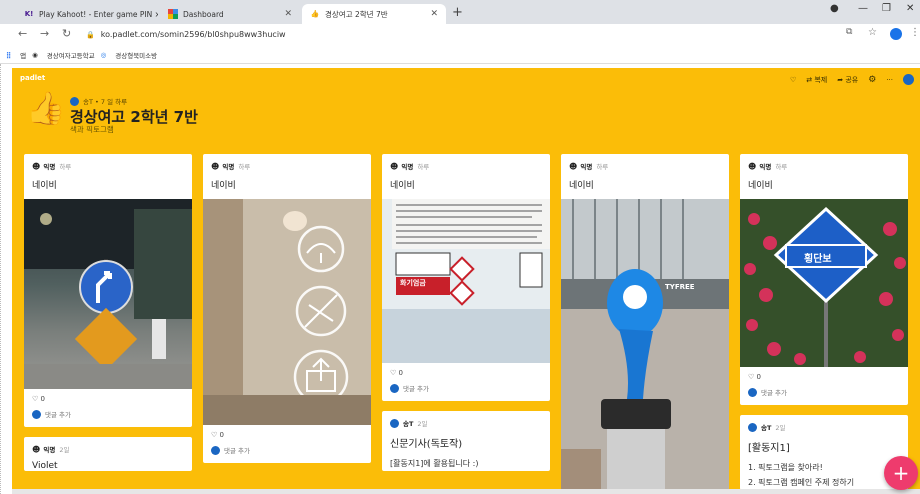  What do you see at coordinates (426, 444) in the screenshot?
I see `post-title: 신문기사(독토작)` at bounding box center [426, 444].